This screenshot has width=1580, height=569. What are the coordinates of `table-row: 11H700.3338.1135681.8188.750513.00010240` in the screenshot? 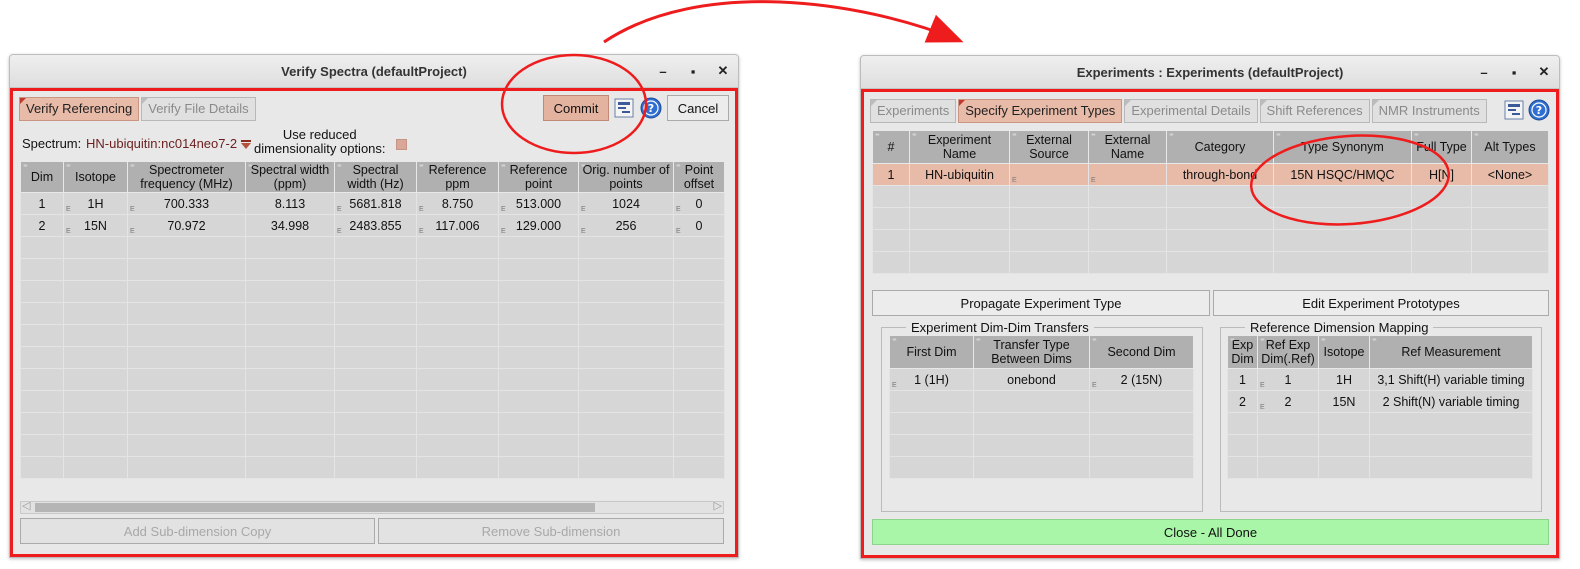 It's located at (372, 203).